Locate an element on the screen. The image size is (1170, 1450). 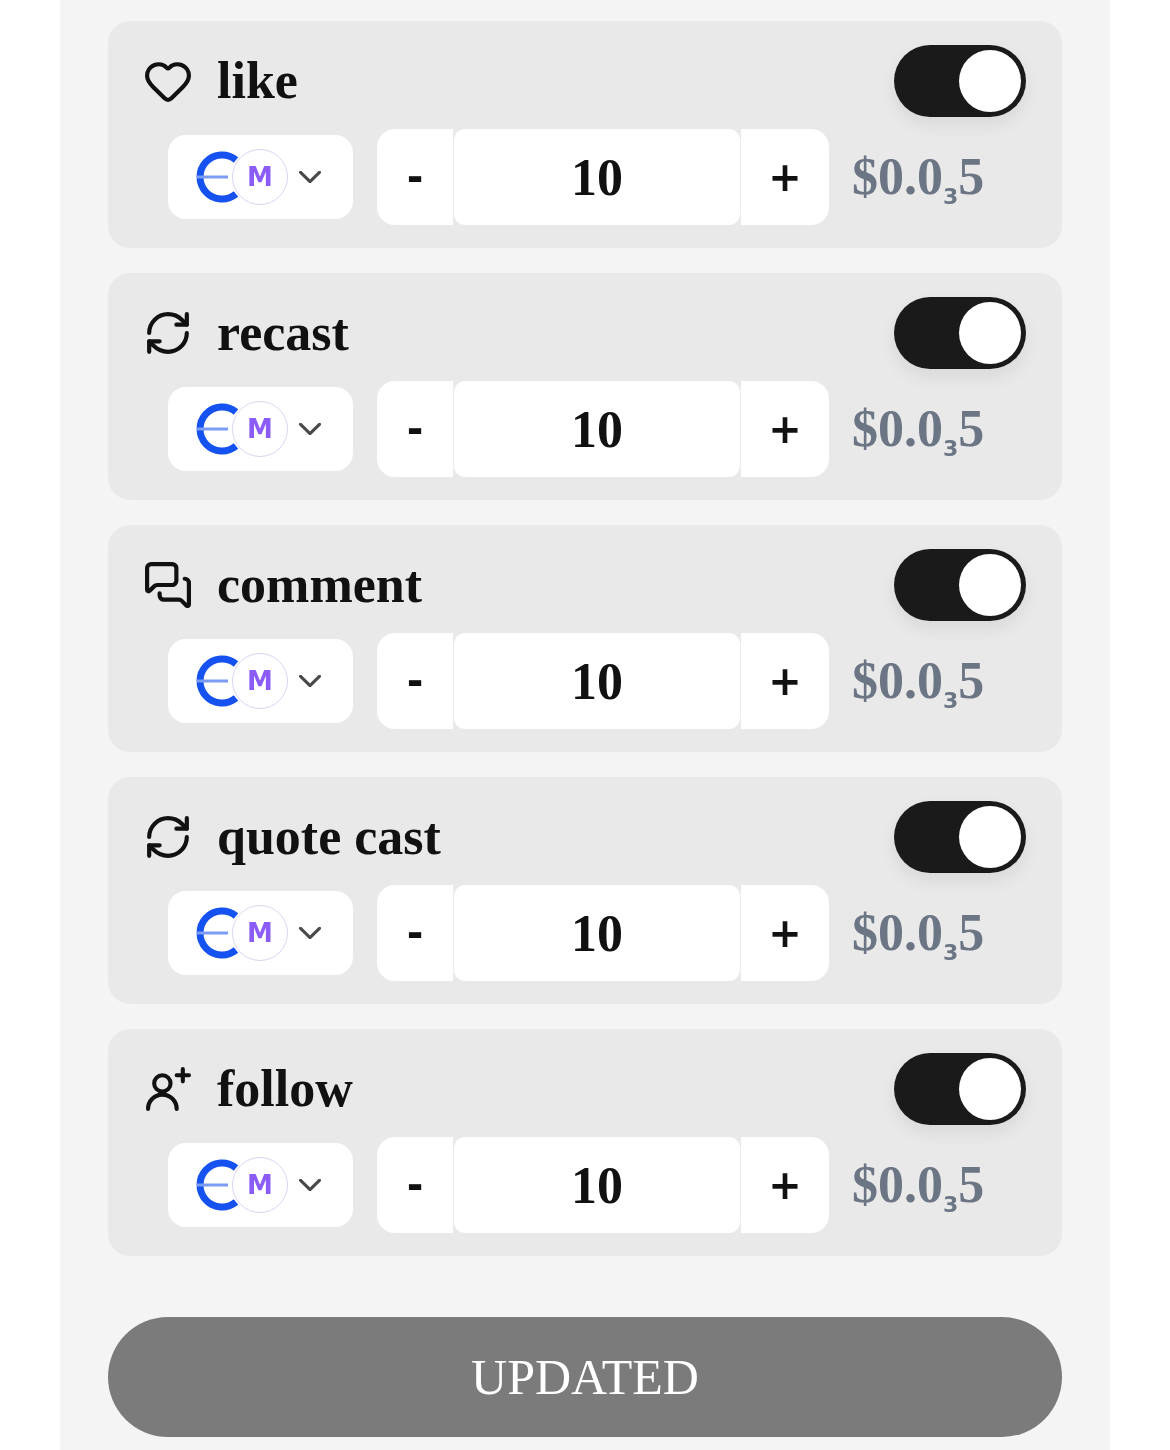
user-plus-icon is located at coordinates (168, 1089).